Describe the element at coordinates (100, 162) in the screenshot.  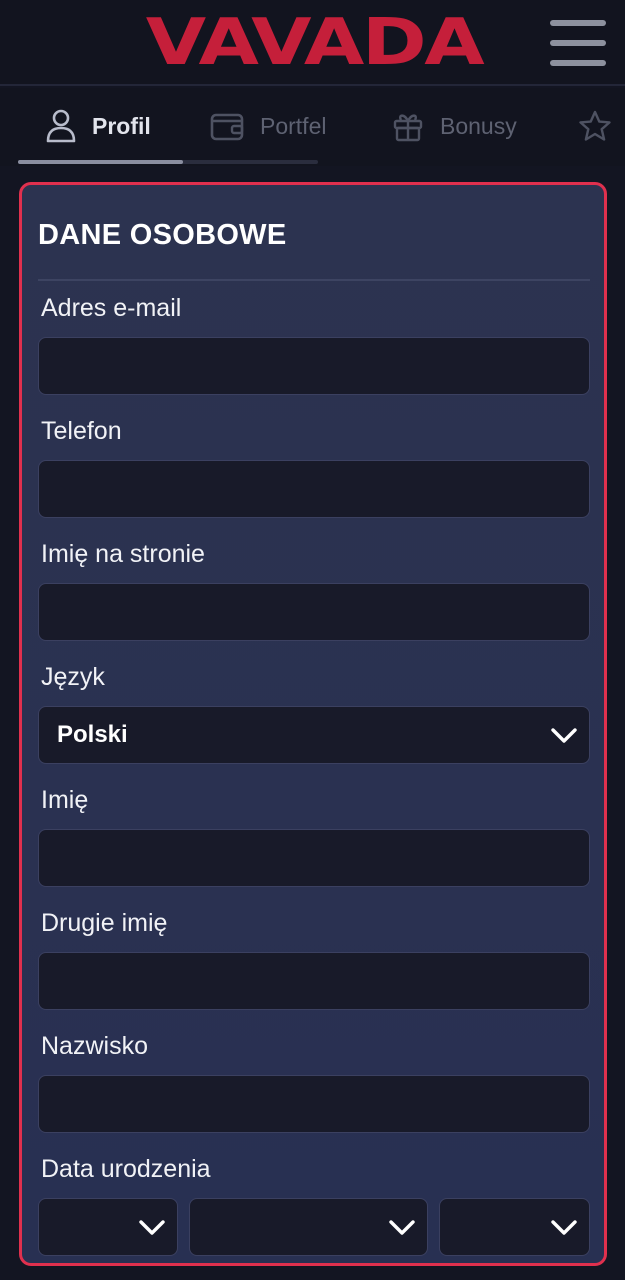
I see `tabs-scrollbar-thumb` at that location.